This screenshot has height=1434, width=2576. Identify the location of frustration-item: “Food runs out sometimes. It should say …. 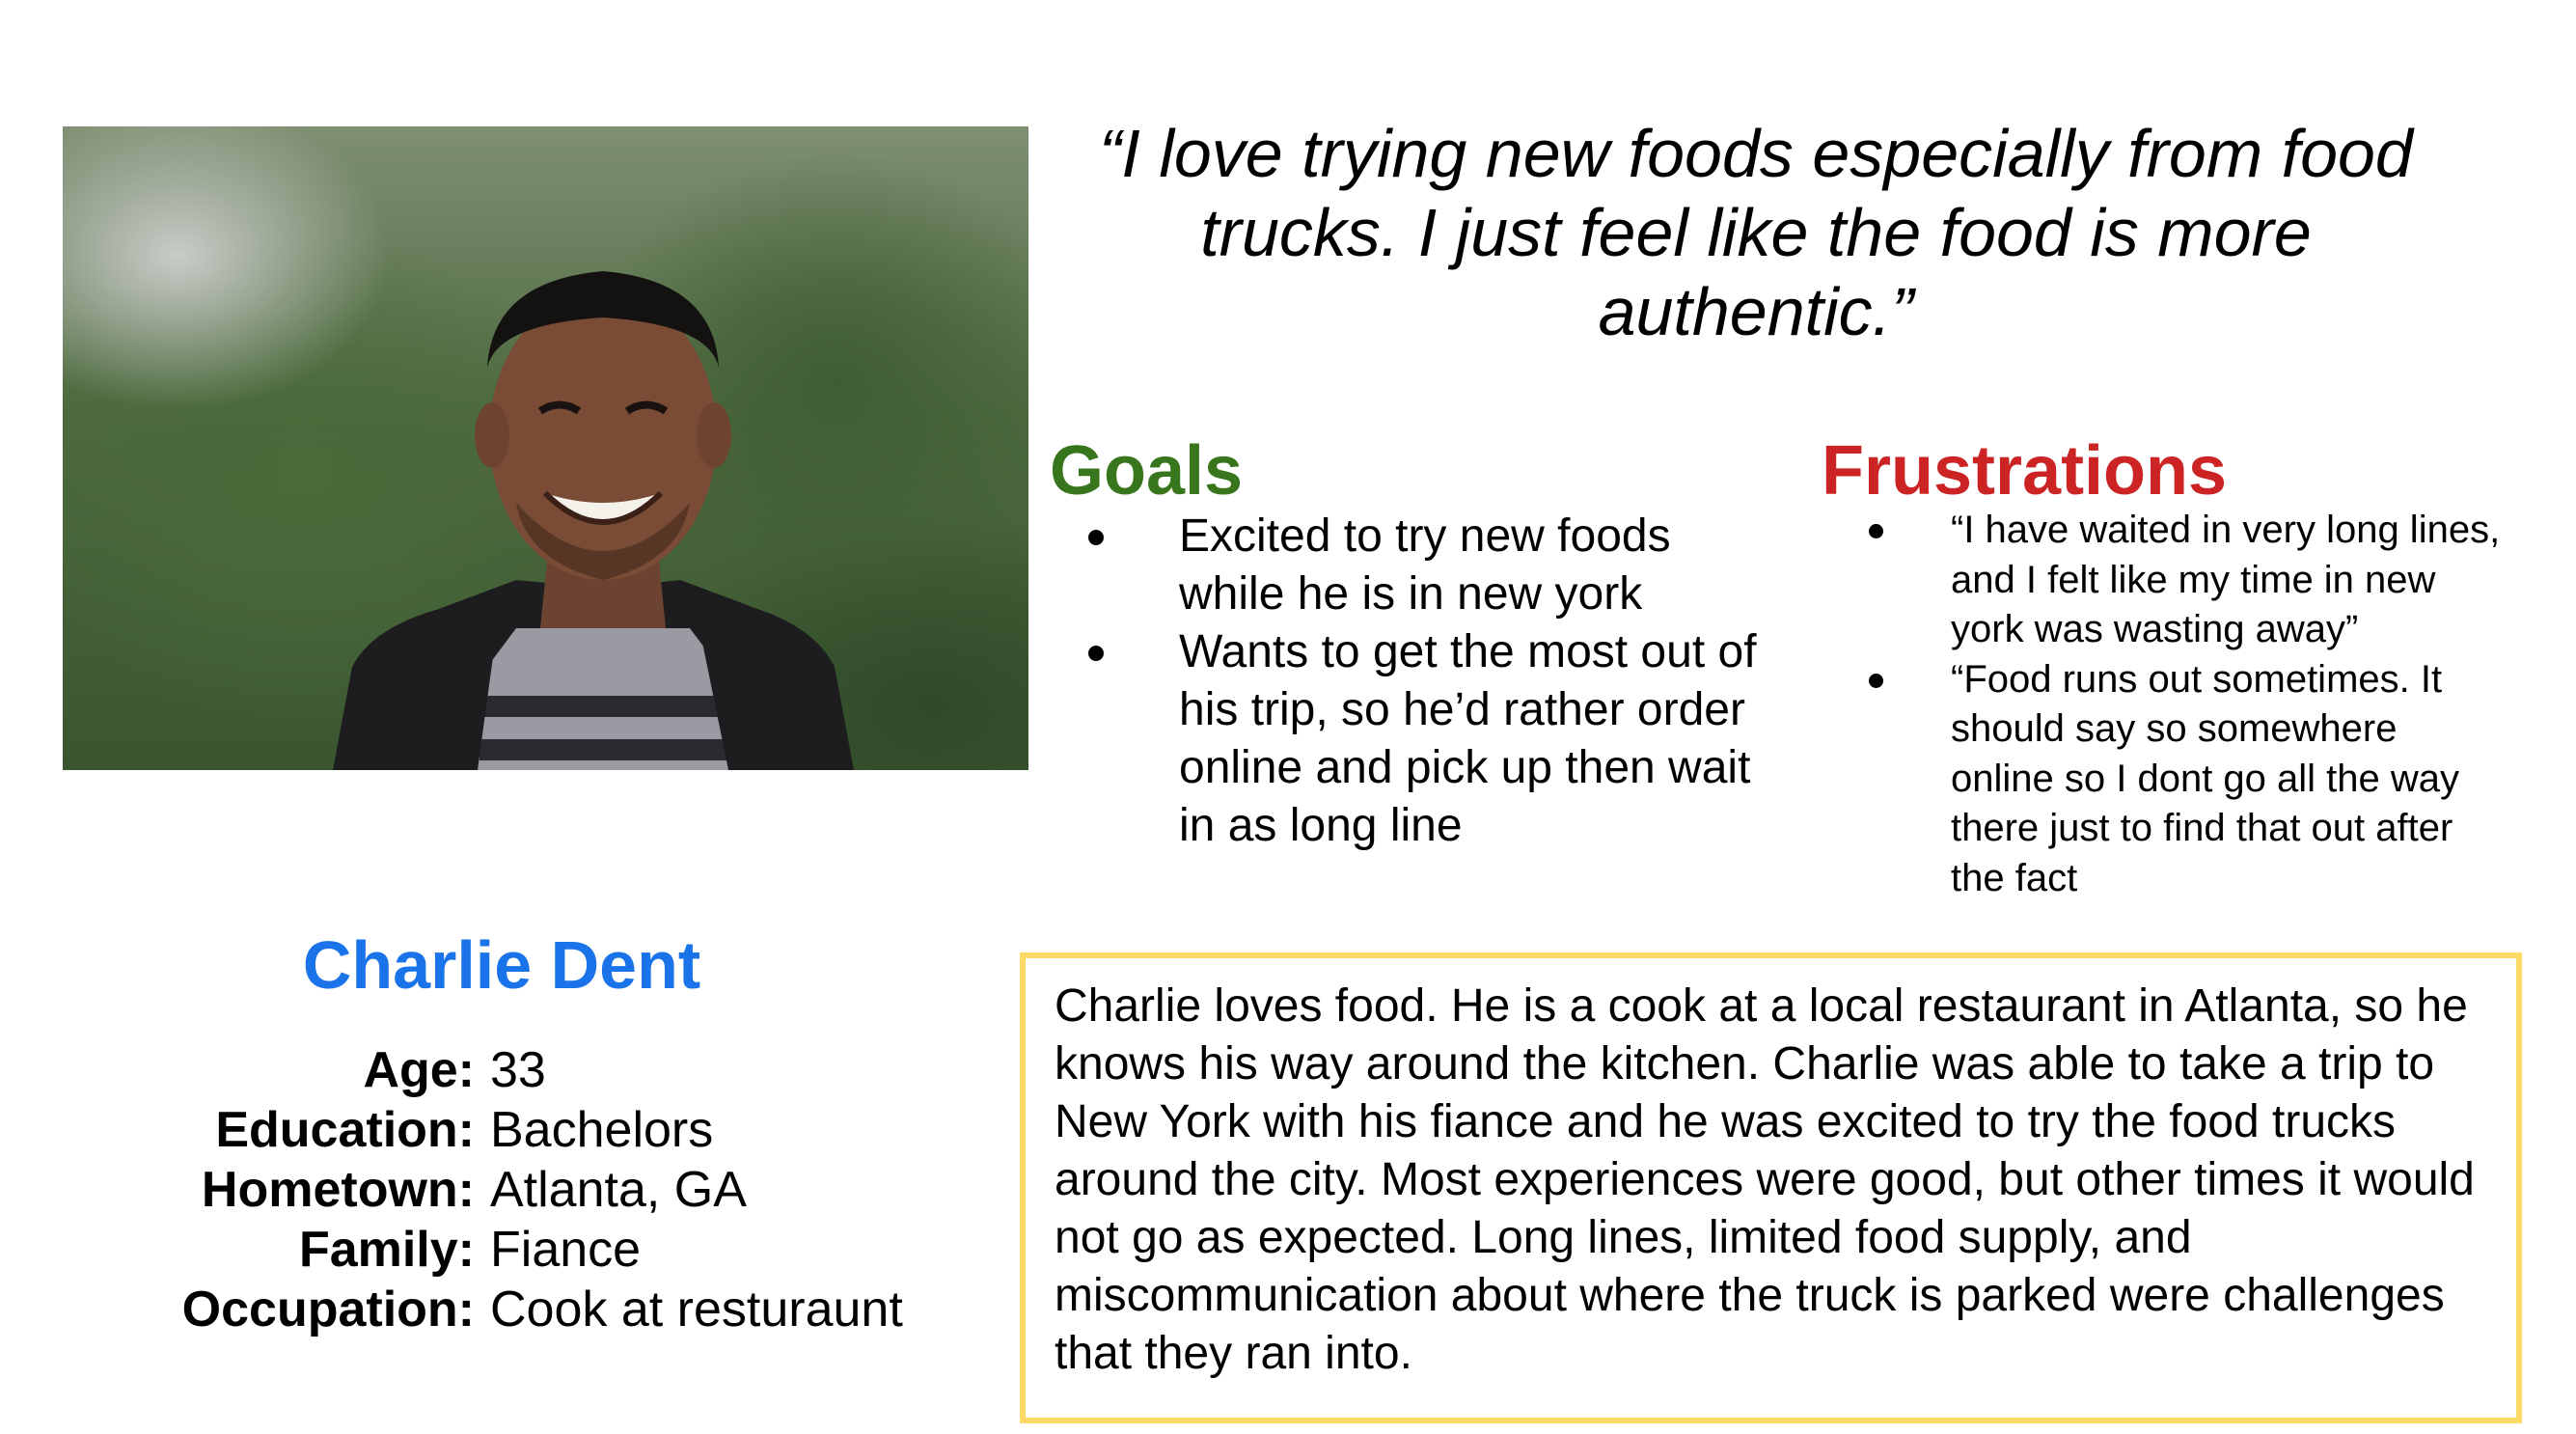
(2190, 779).